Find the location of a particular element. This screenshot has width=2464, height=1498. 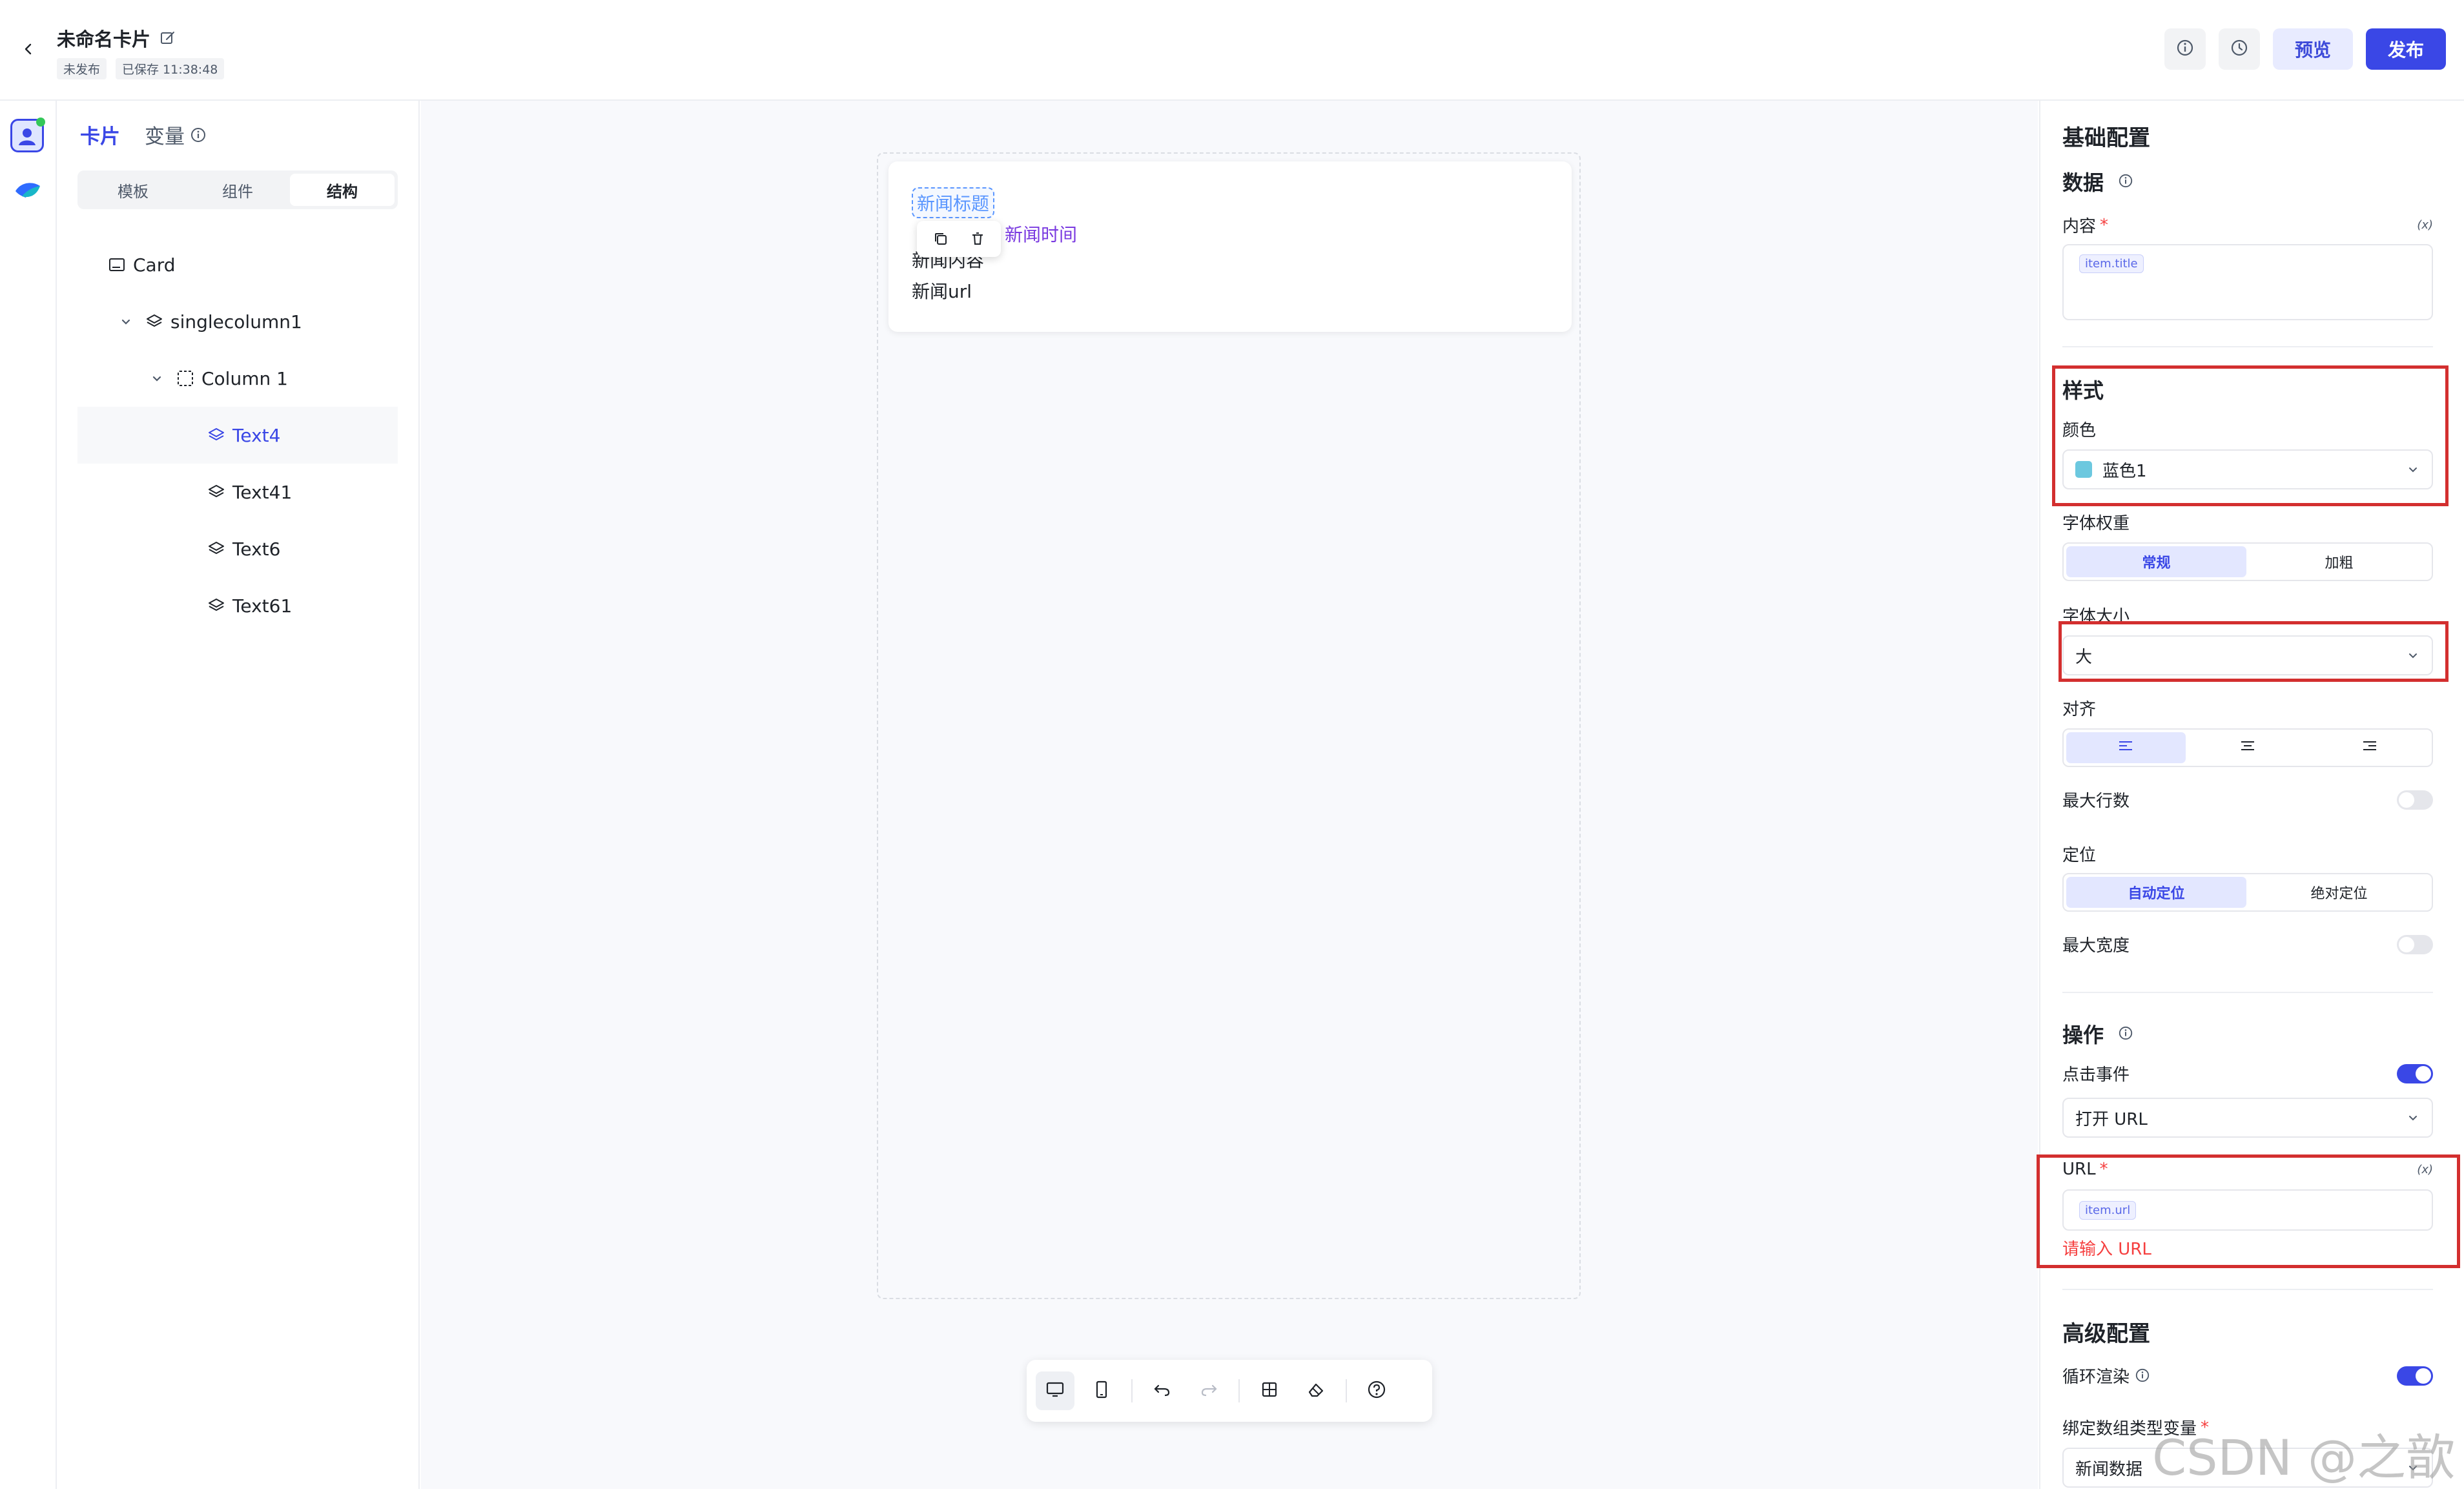

font-weight-regular: 常规 is located at coordinates (2156, 561).